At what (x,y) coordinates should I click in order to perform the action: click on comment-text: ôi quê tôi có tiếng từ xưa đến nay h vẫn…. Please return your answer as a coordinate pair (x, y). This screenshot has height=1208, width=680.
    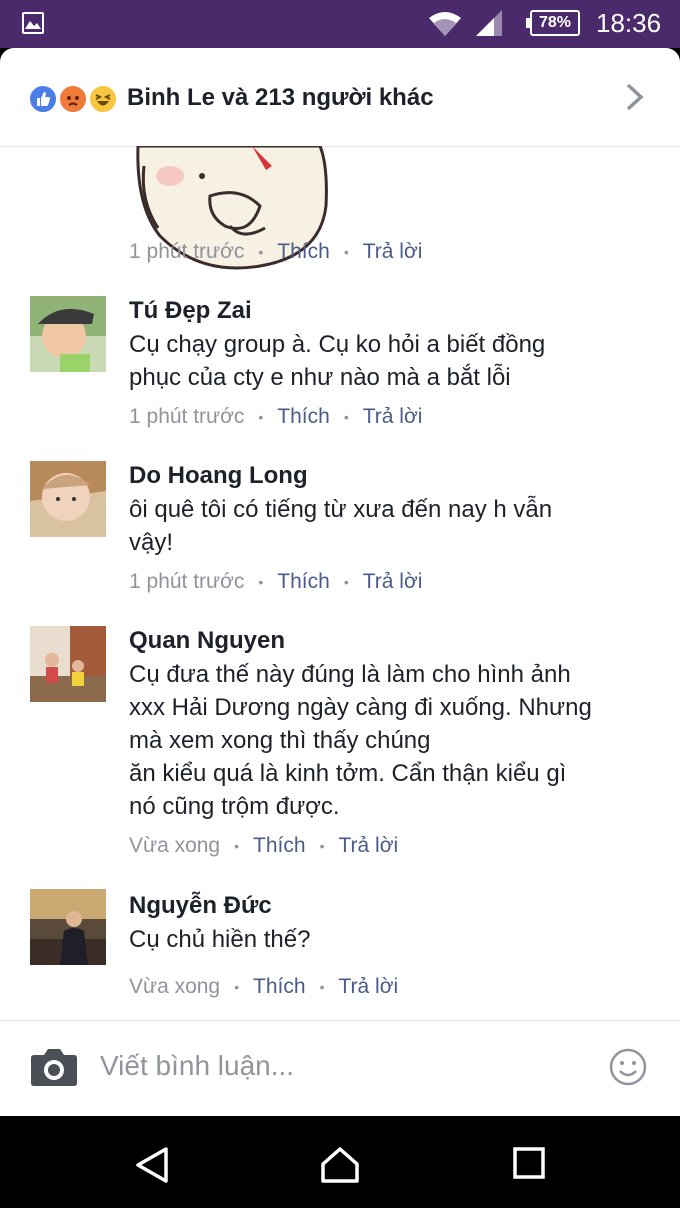
    Looking at the image, I should click on (341, 526).